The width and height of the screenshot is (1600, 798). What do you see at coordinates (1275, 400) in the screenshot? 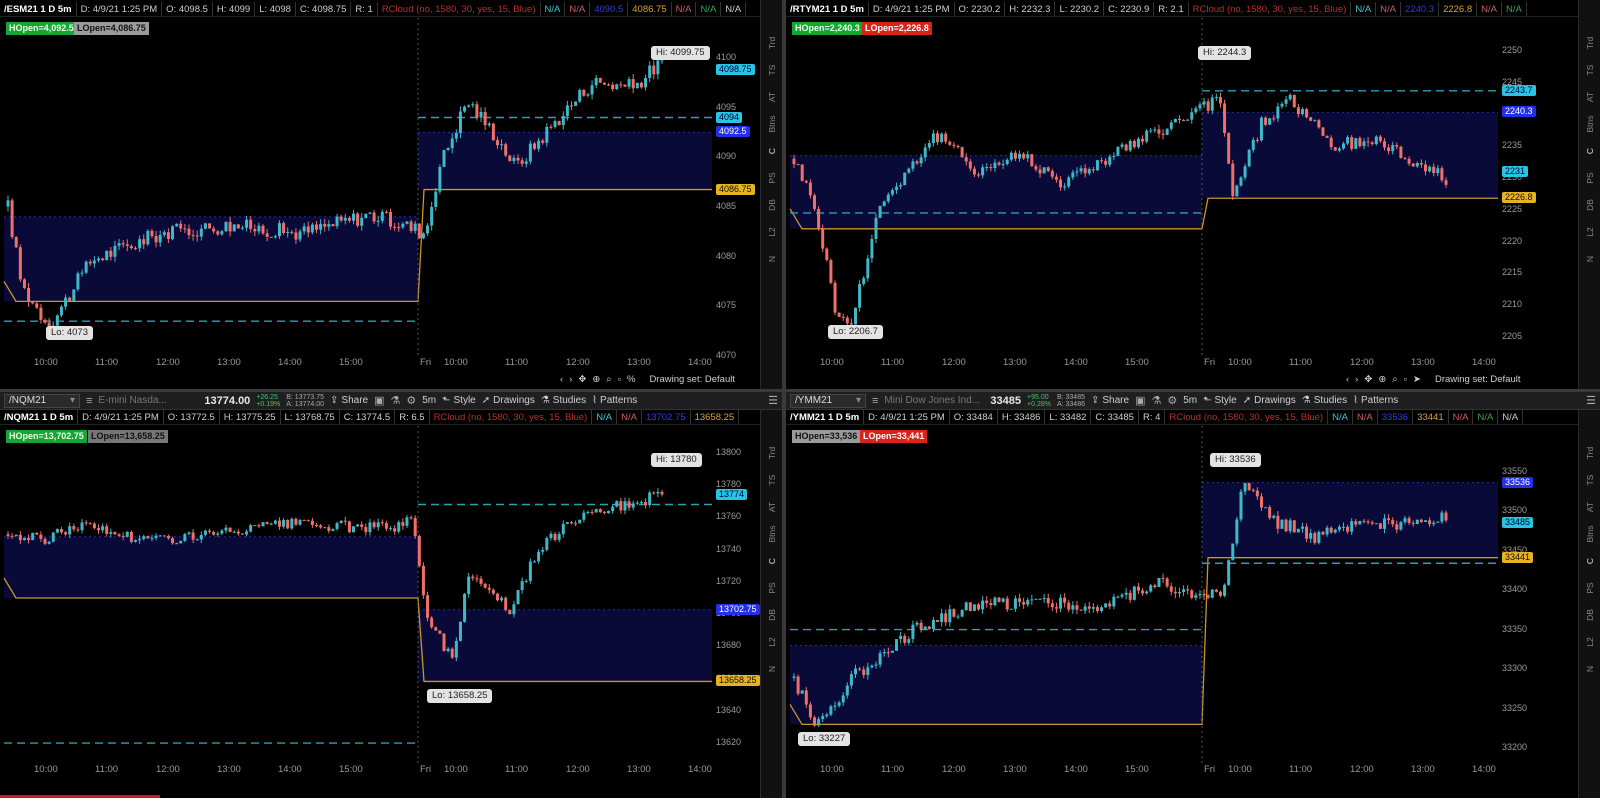
I see `drawings-label: Drawings` at bounding box center [1275, 400].